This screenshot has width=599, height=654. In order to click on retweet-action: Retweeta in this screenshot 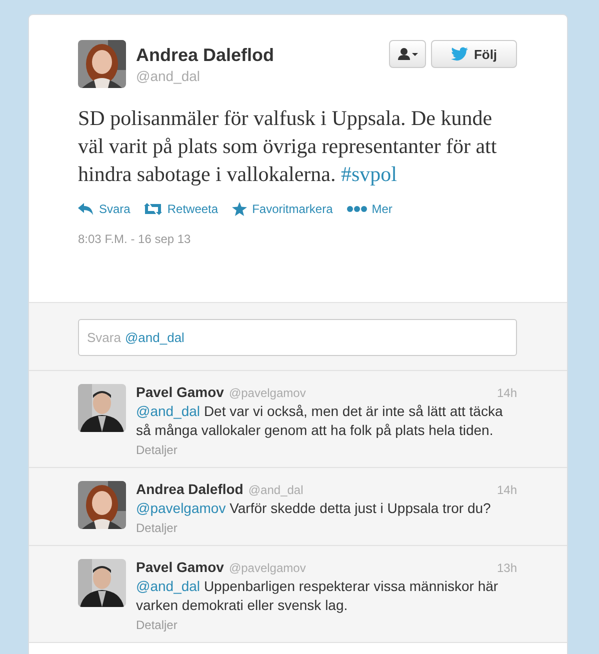, I will do `click(181, 209)`.